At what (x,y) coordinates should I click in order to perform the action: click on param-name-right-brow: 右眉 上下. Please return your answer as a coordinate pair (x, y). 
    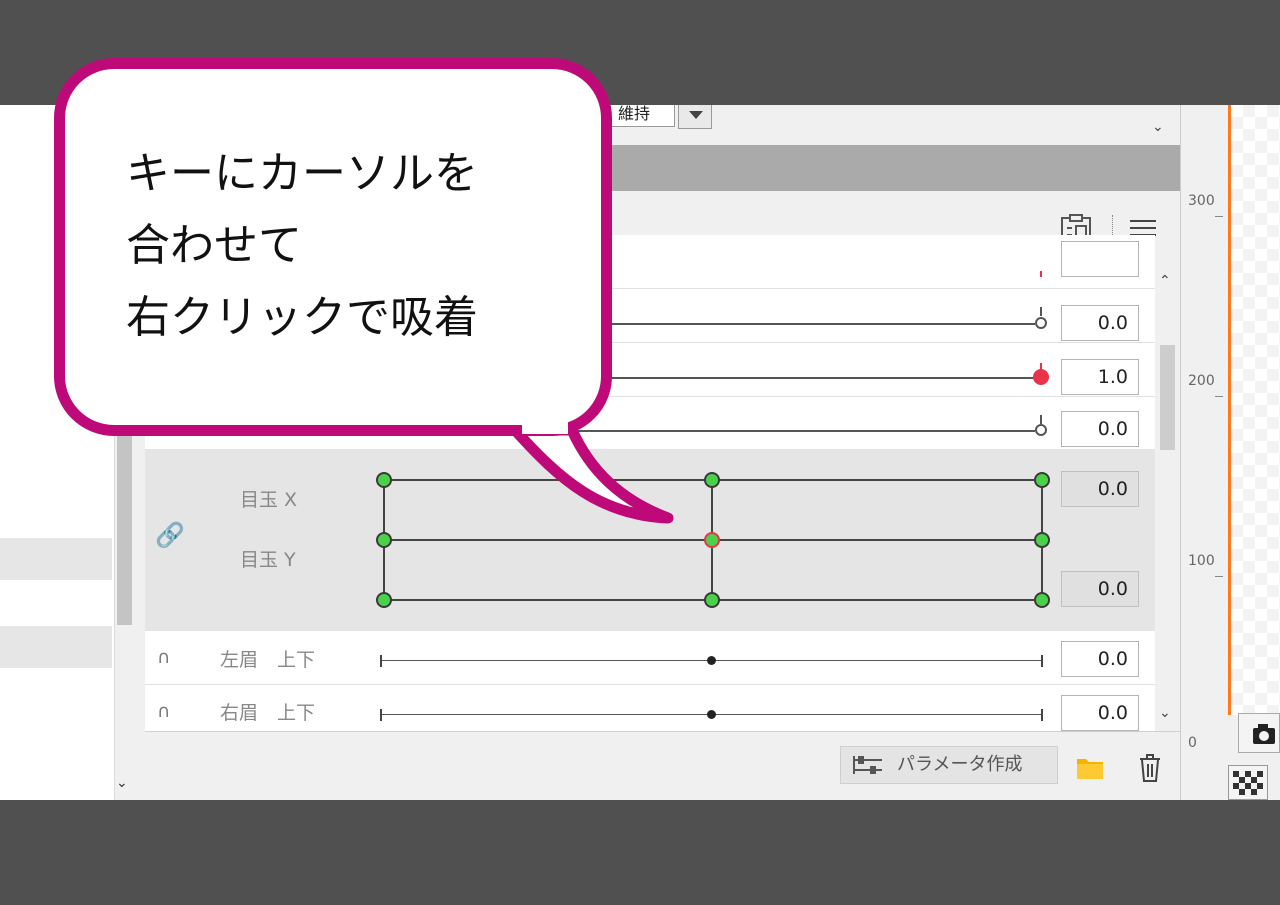
    Looking at the image, I should click on (268, 713).